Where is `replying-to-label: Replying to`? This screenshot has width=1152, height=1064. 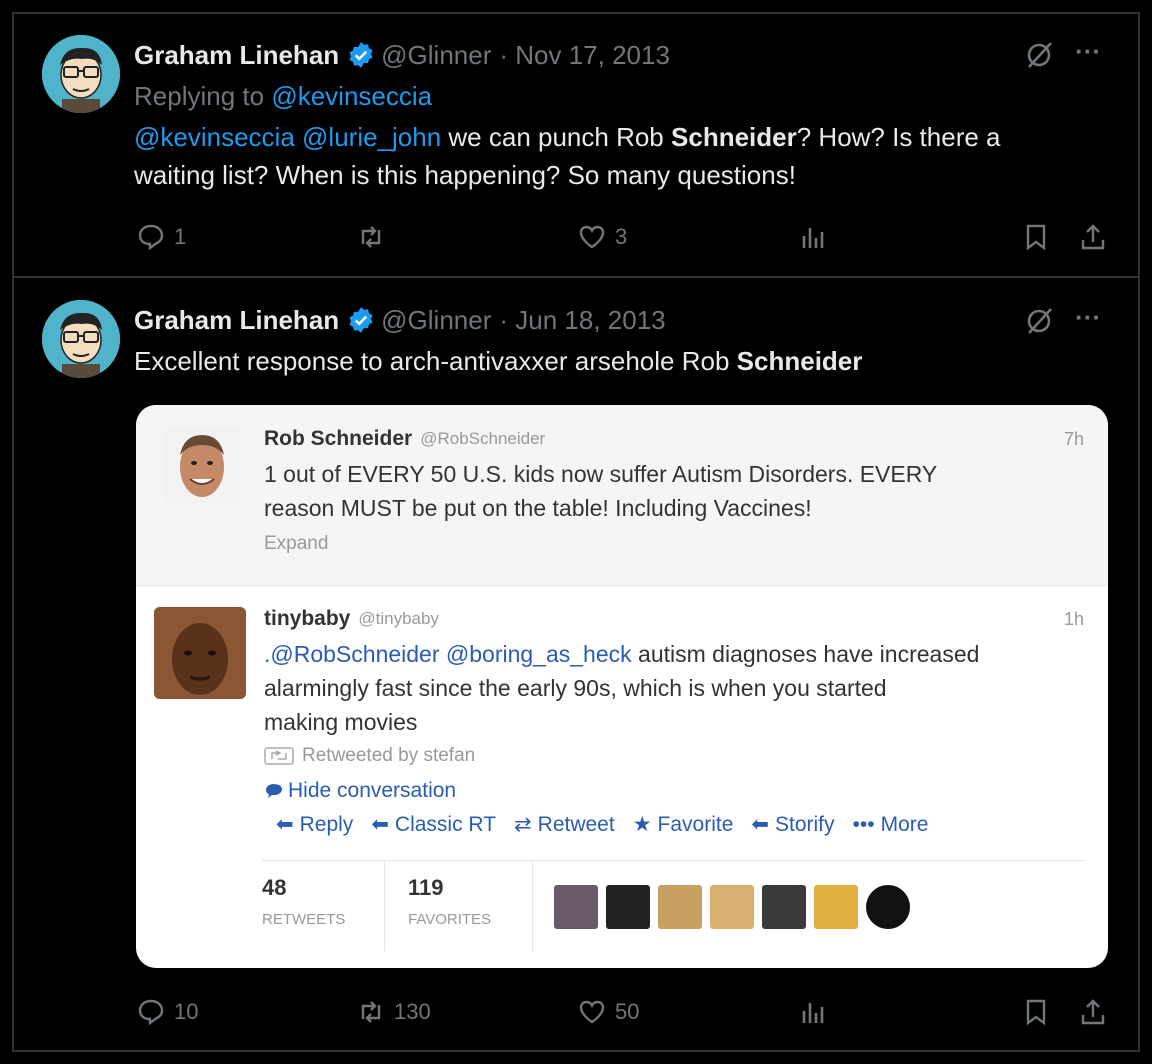 replying-to-label: Replying to is located at coordinates (199, 96).